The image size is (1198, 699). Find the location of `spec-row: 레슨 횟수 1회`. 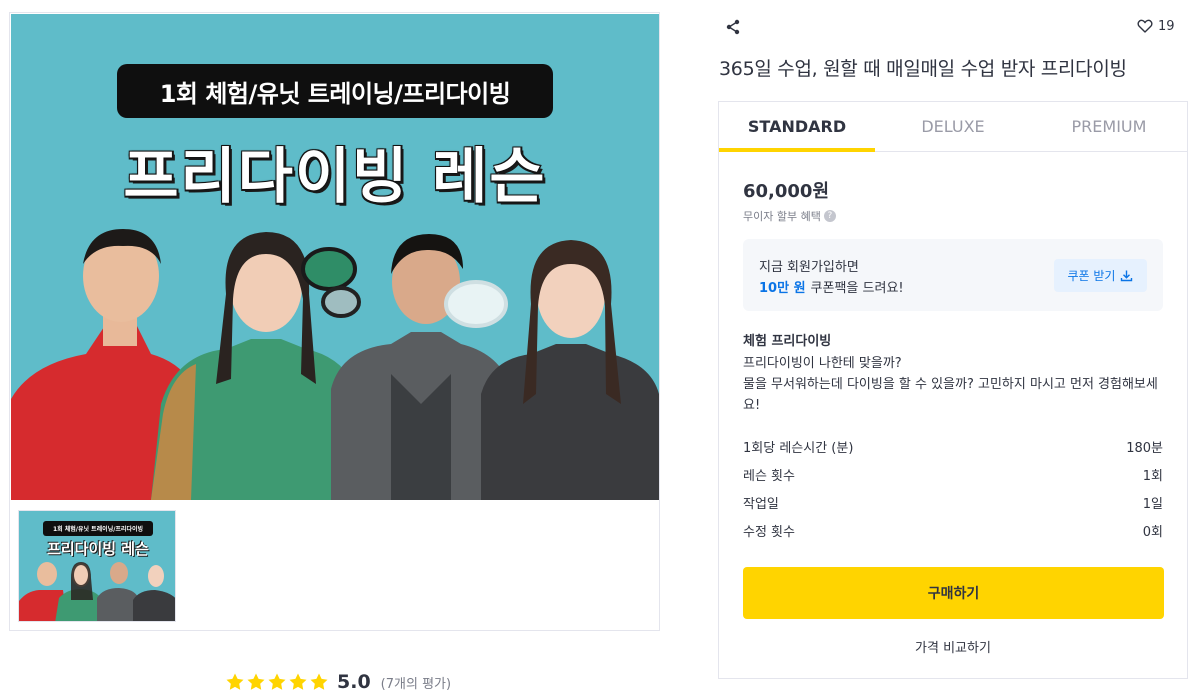

spec-row: 레슨 횟수 1회 is located at coordinates (953, 474).